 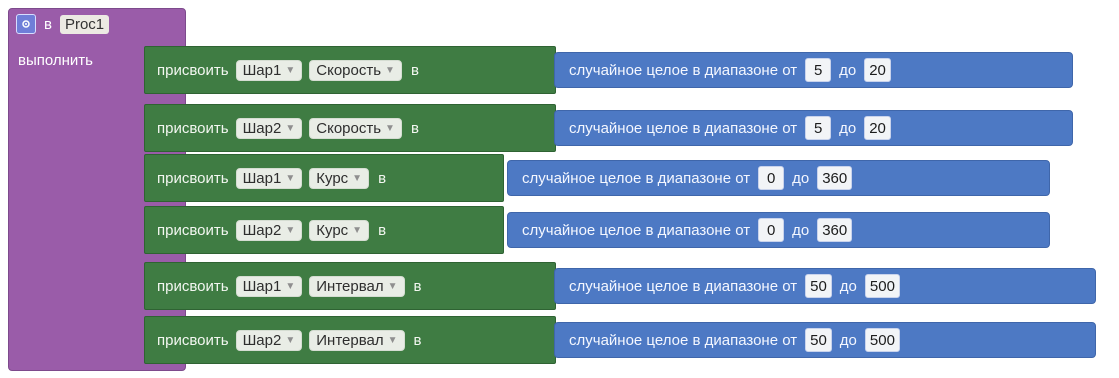 I want to click on procedure-prefix: в, so click(x=48, y=24).